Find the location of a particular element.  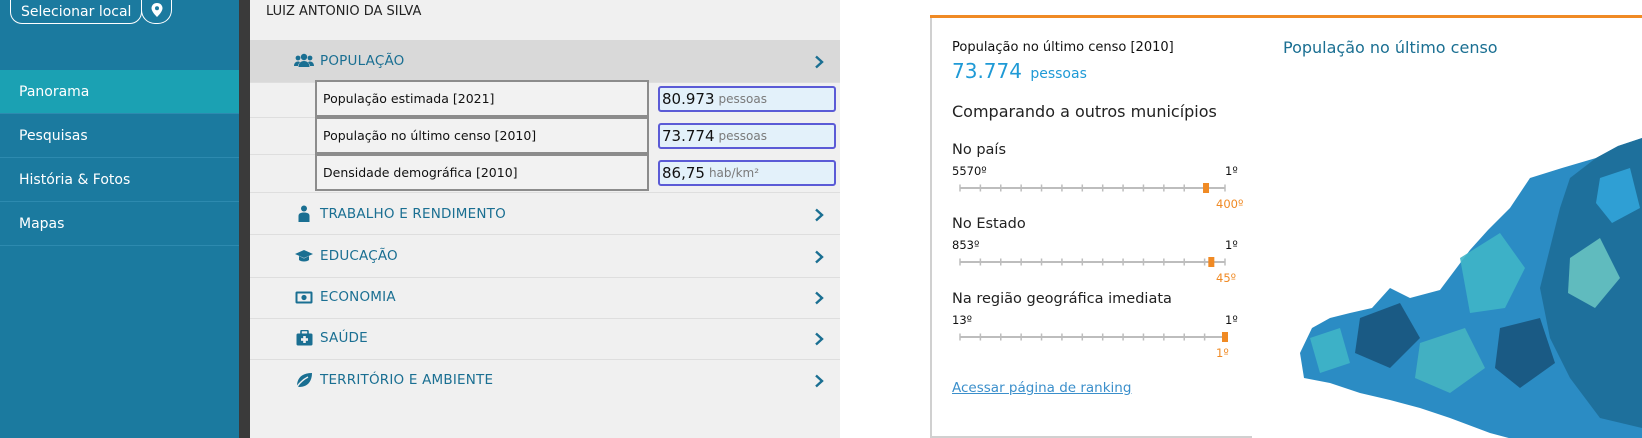

section-territorio-ambiente: TERRITÓRIO E AMBIENTE is located at coordinates (545, 379).